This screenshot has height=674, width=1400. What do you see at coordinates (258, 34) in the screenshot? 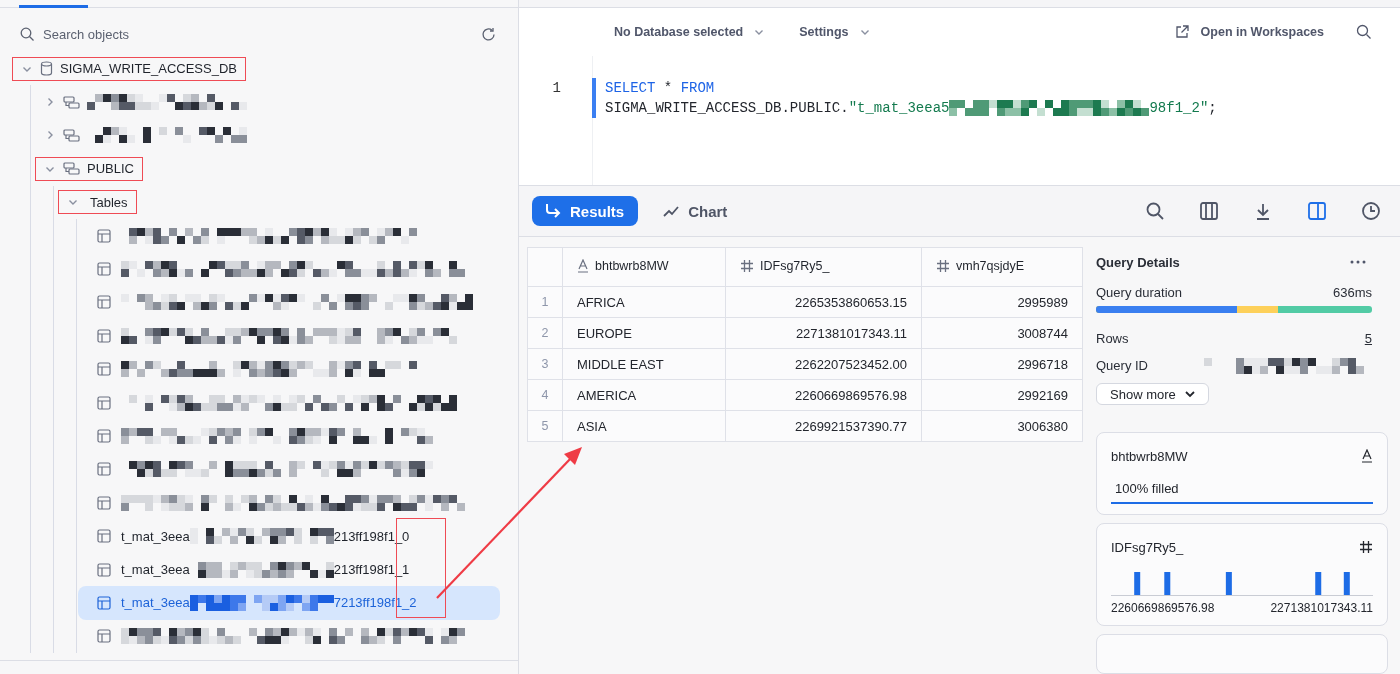
I see `search-field: Search objects` at bounding box center [258, 34].